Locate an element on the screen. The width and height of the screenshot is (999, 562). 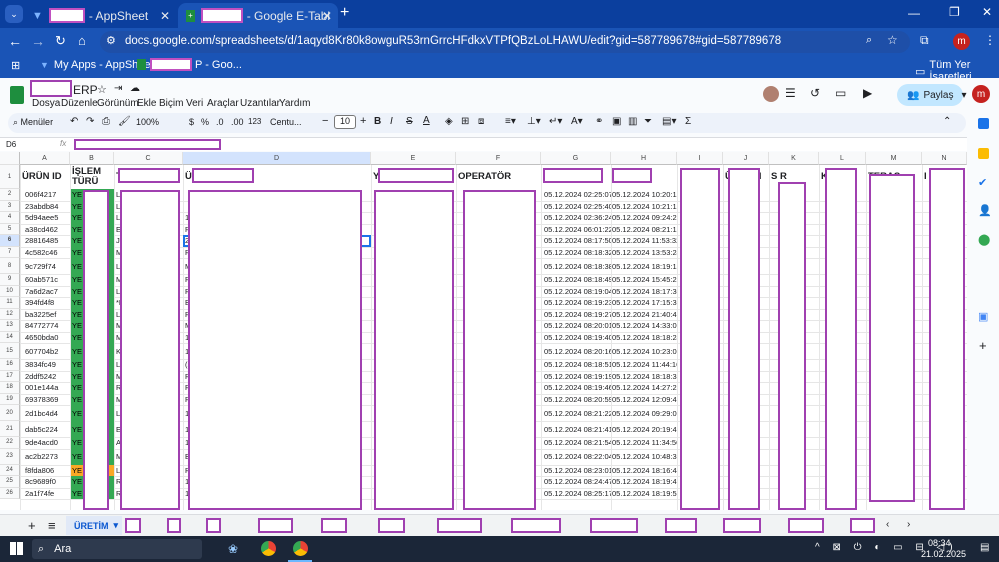
cell-end-time: 05.12.2024 15:45:21 is located at coordinates (645, 280).